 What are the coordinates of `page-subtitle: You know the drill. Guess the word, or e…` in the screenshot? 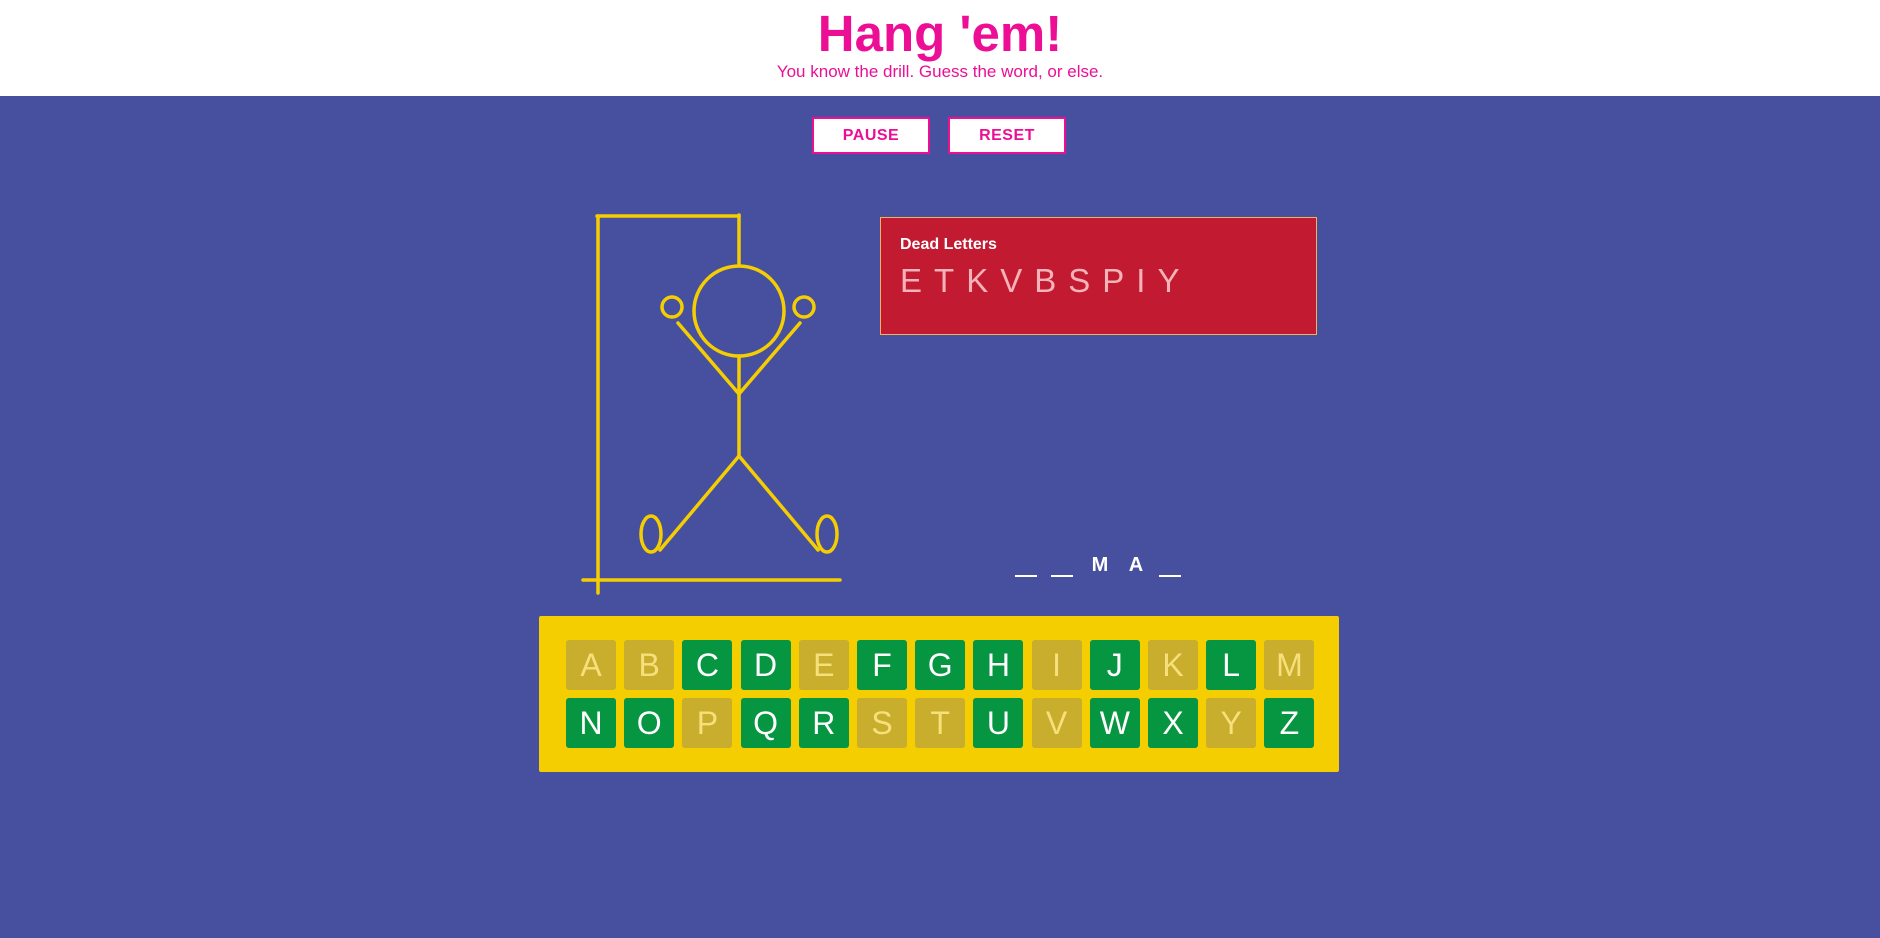 It's located at (940, 71).